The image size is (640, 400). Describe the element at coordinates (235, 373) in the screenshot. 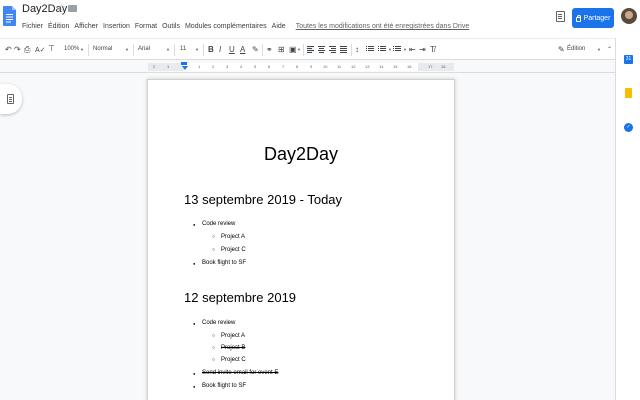

I see `list-item-done: Send invite email for event E` at that location.